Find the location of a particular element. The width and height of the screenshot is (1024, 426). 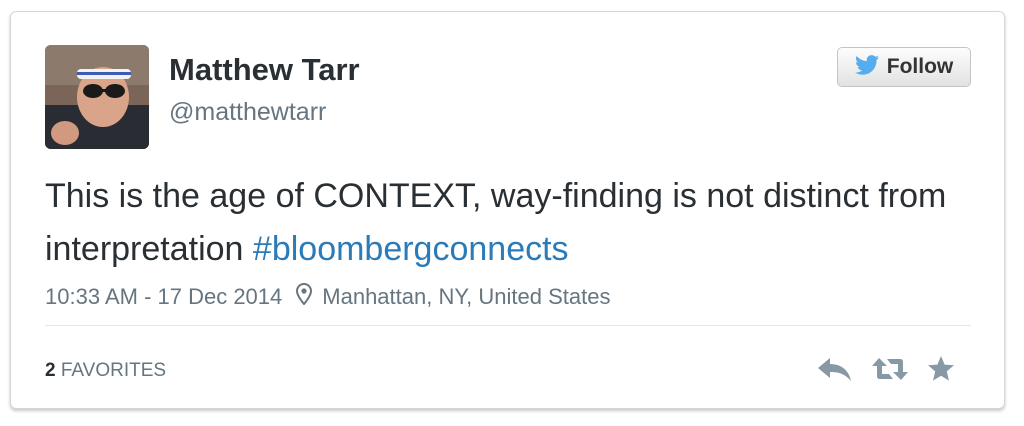

avatar is located at coordinates (97, 97).